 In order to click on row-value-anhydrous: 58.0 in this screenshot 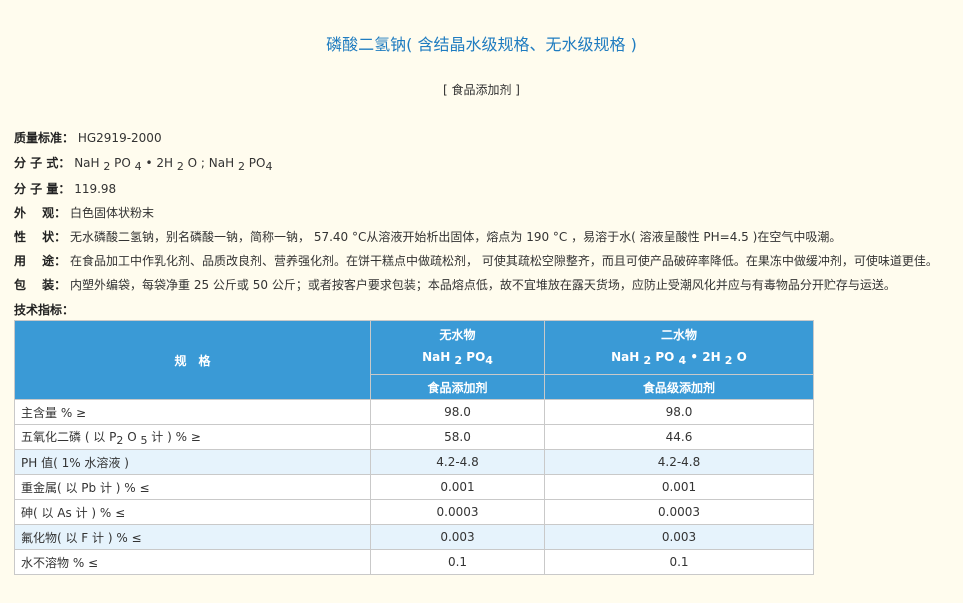, I will do `click(457, 437)`.